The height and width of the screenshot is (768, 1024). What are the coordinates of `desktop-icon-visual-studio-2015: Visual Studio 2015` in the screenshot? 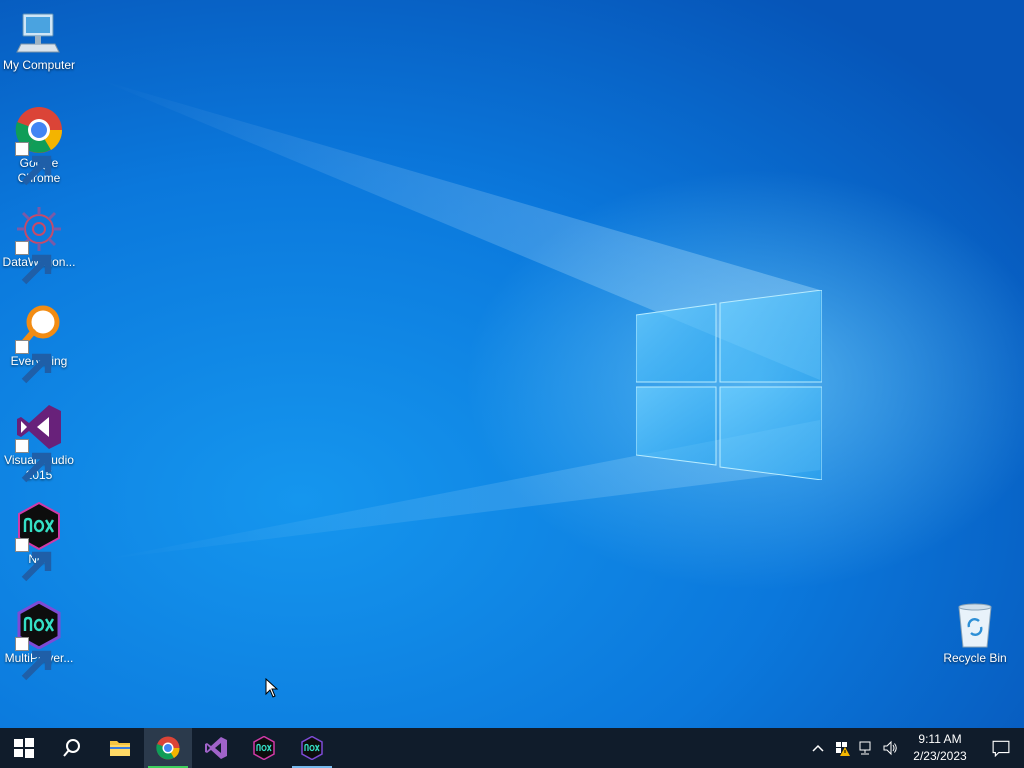 It's located at (39, 443).